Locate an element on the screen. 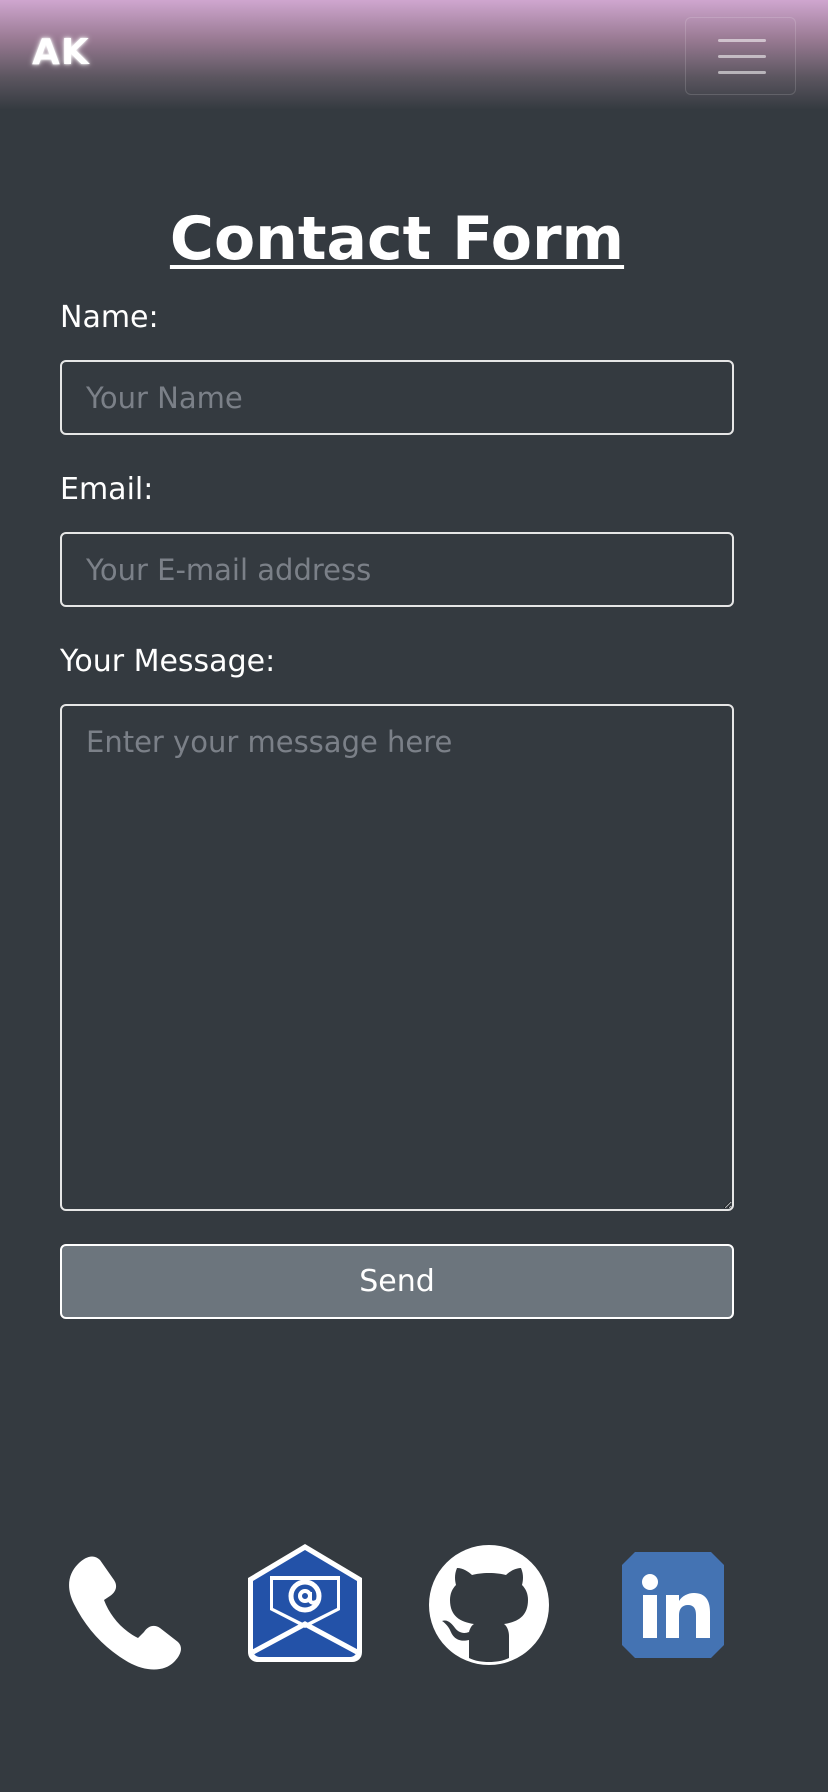 The height and width of the screenshot is (1792, 828). email-icon is located at coordinates (305, 1603).